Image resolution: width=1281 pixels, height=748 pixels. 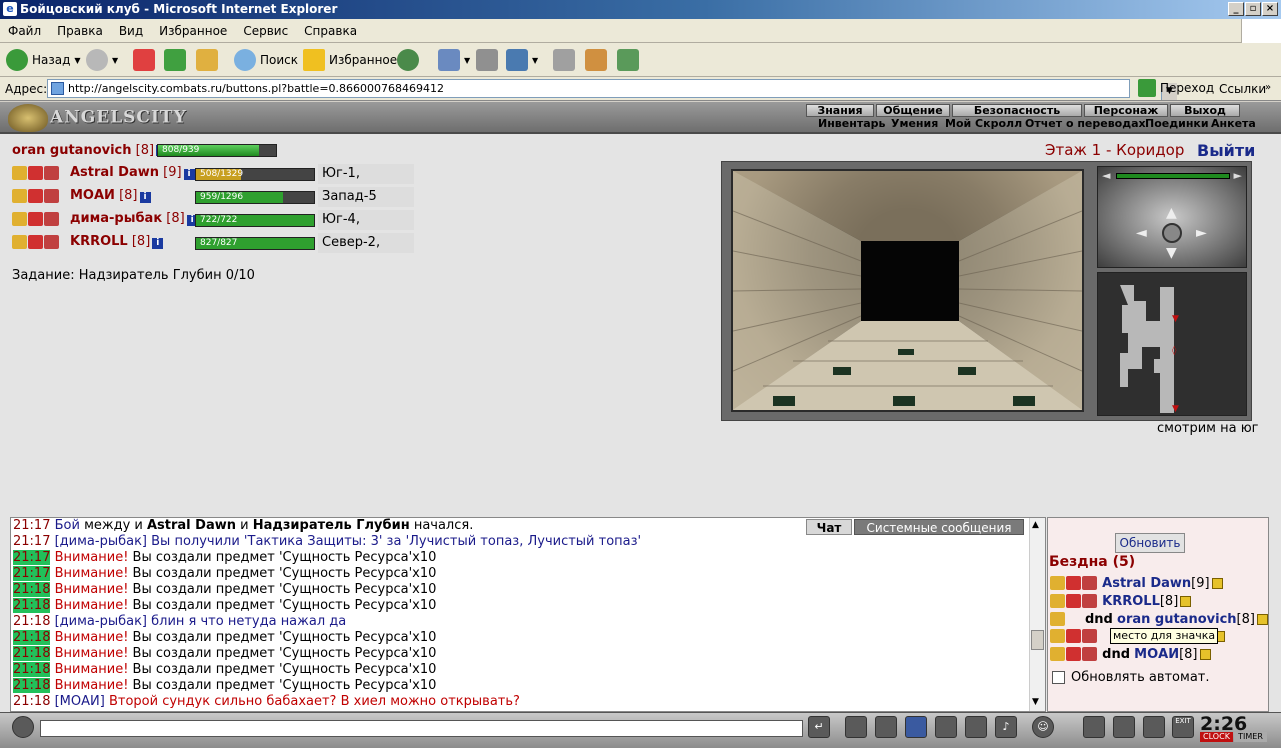 What do you see at coordinates (144, 60) in the screenshot?
I see `stop-button` at bounding box center [144, 60].